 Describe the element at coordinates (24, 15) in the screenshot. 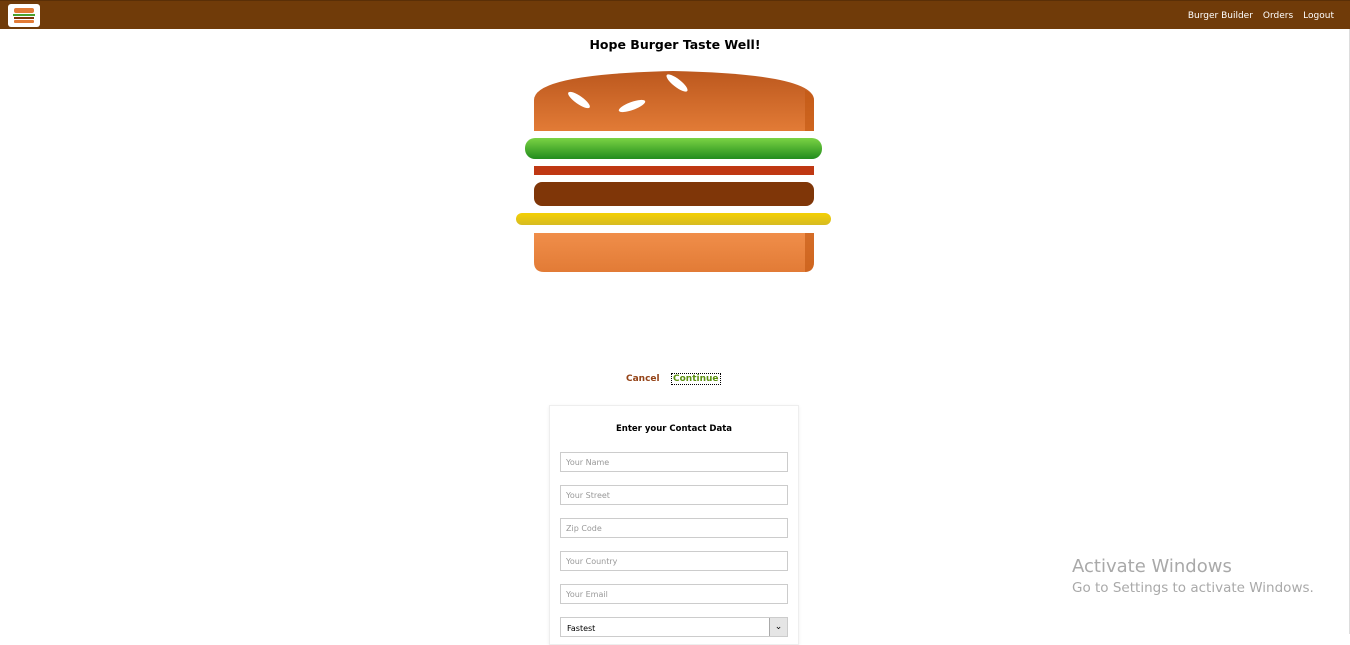

I see `burger-logo-icon` at that location.